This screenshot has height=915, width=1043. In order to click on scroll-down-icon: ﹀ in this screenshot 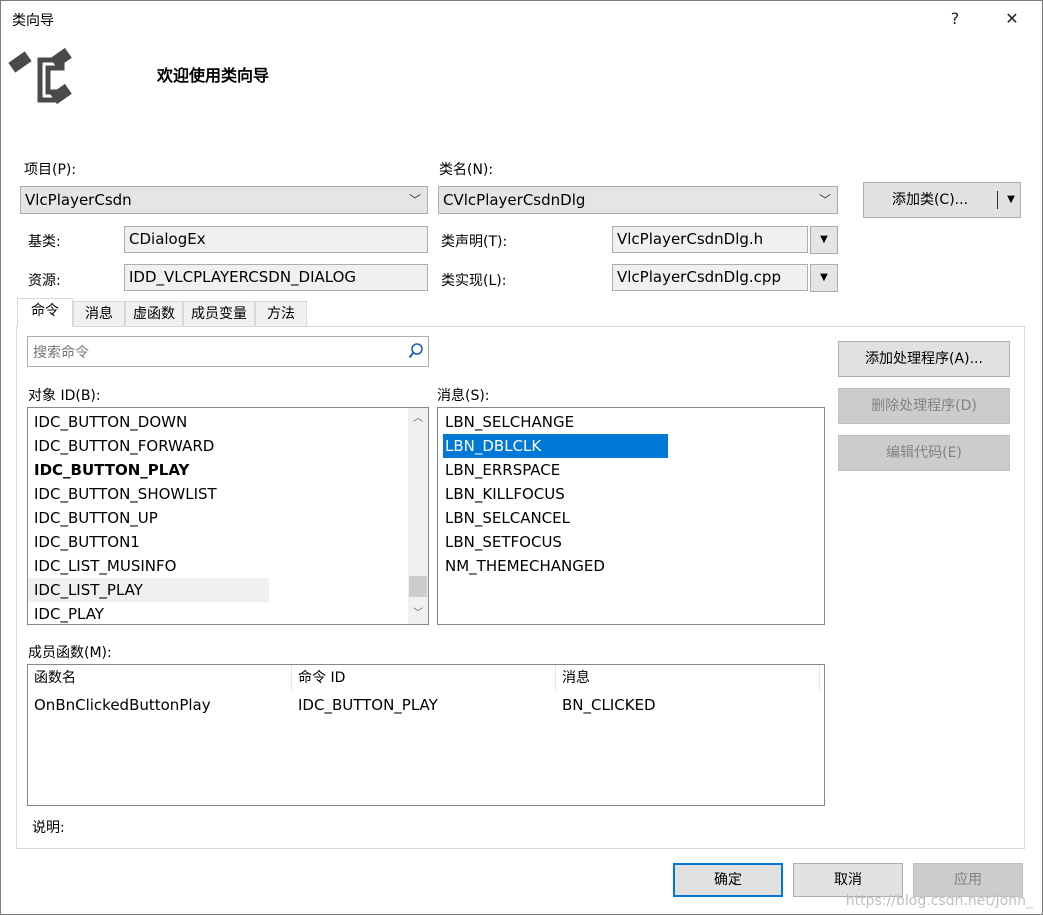, I will do `click(418, 613)`.